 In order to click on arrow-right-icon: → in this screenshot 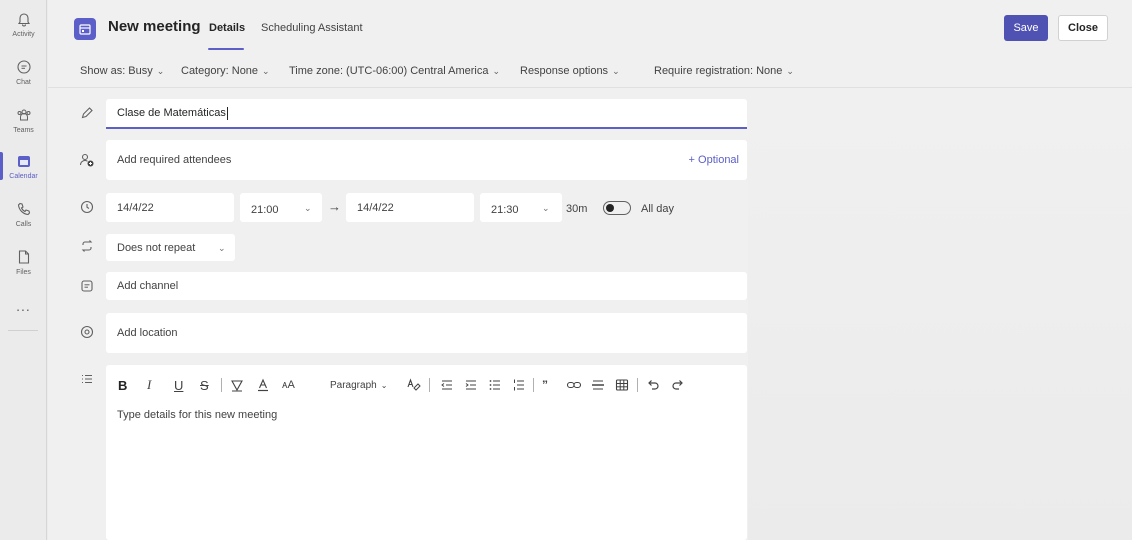, I will do `click(334, 206)`.